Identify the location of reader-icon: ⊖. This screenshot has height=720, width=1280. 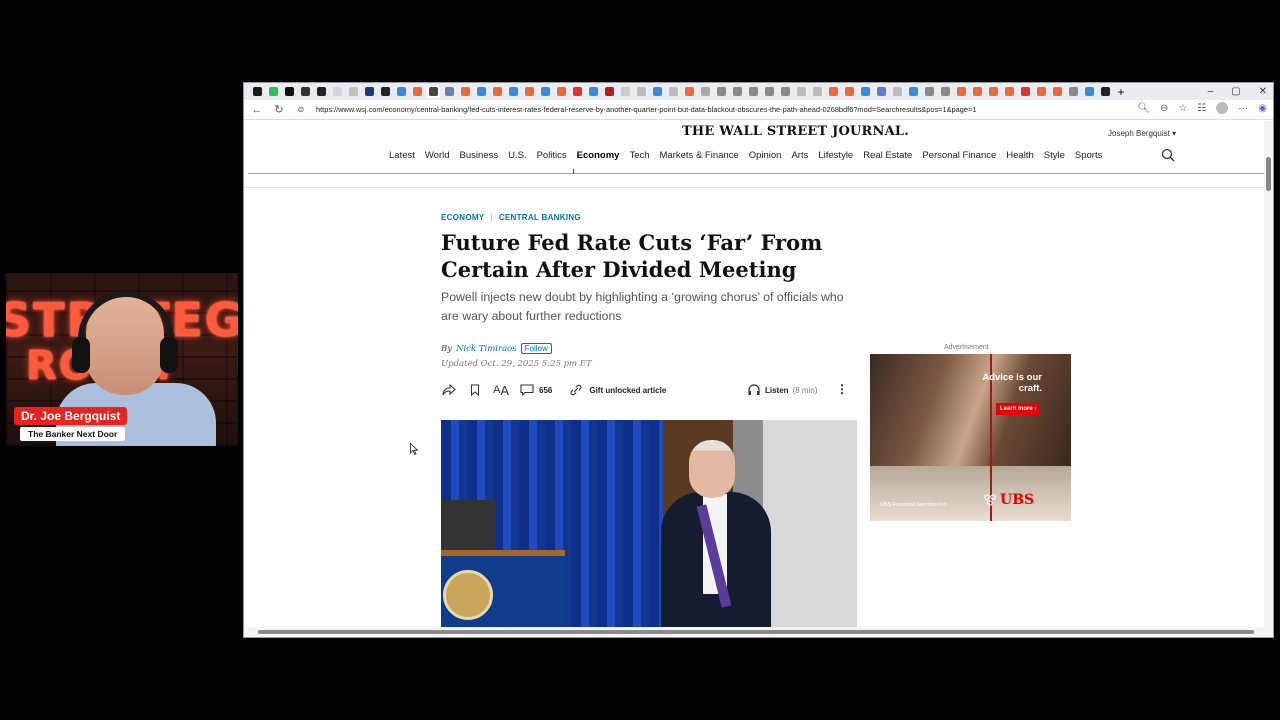
(1164, 108).